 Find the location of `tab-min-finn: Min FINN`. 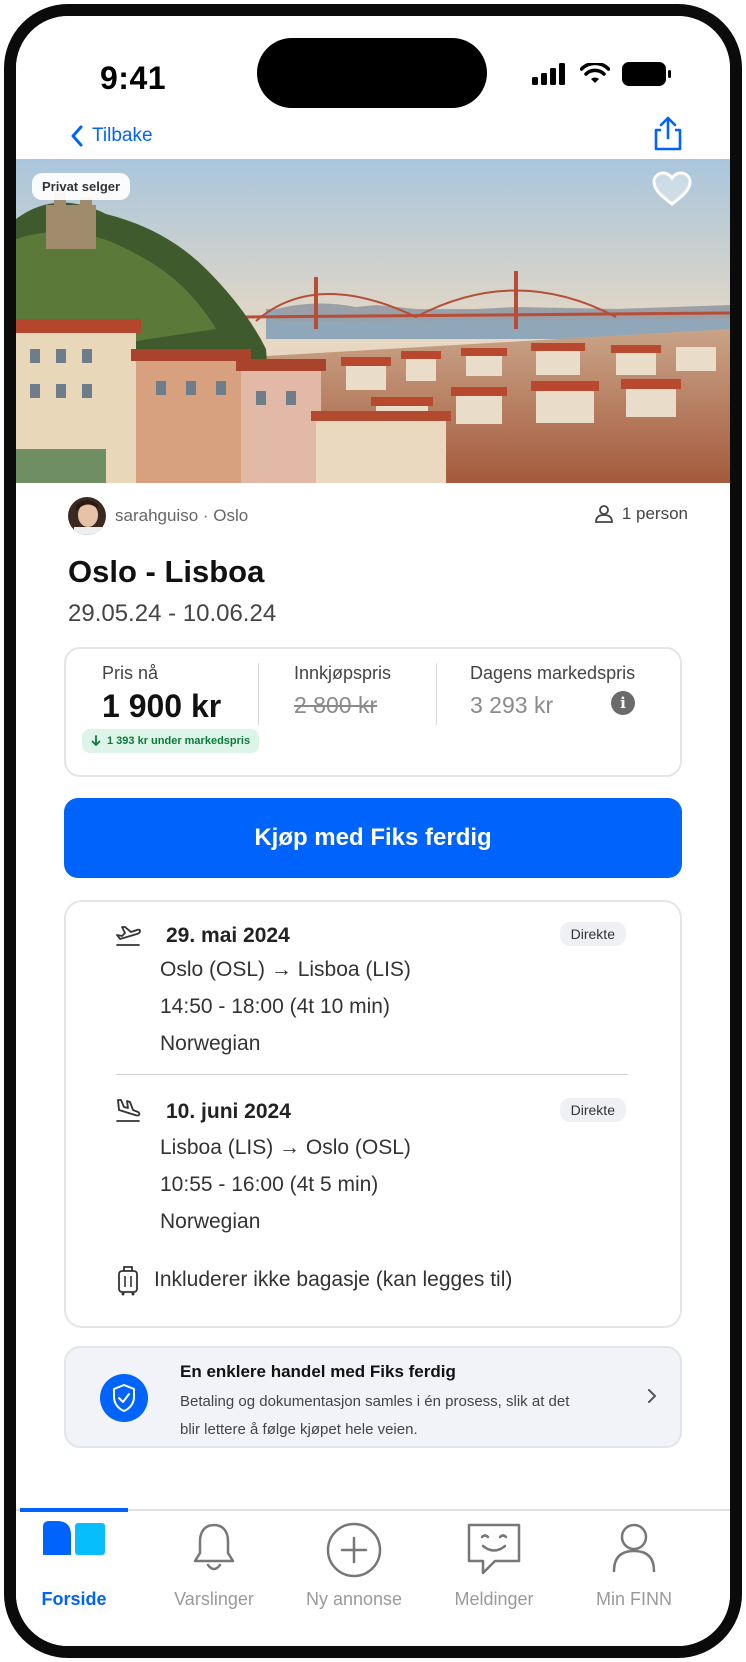

tab-min-finn: Min FINN is located at coordinates (634, 1566).